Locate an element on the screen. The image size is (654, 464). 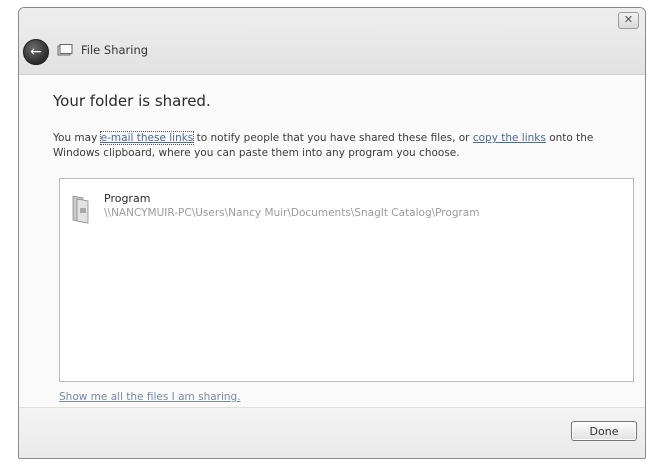
title-bar: ✕ ← File Sharing is located at coordinates (332, 41).